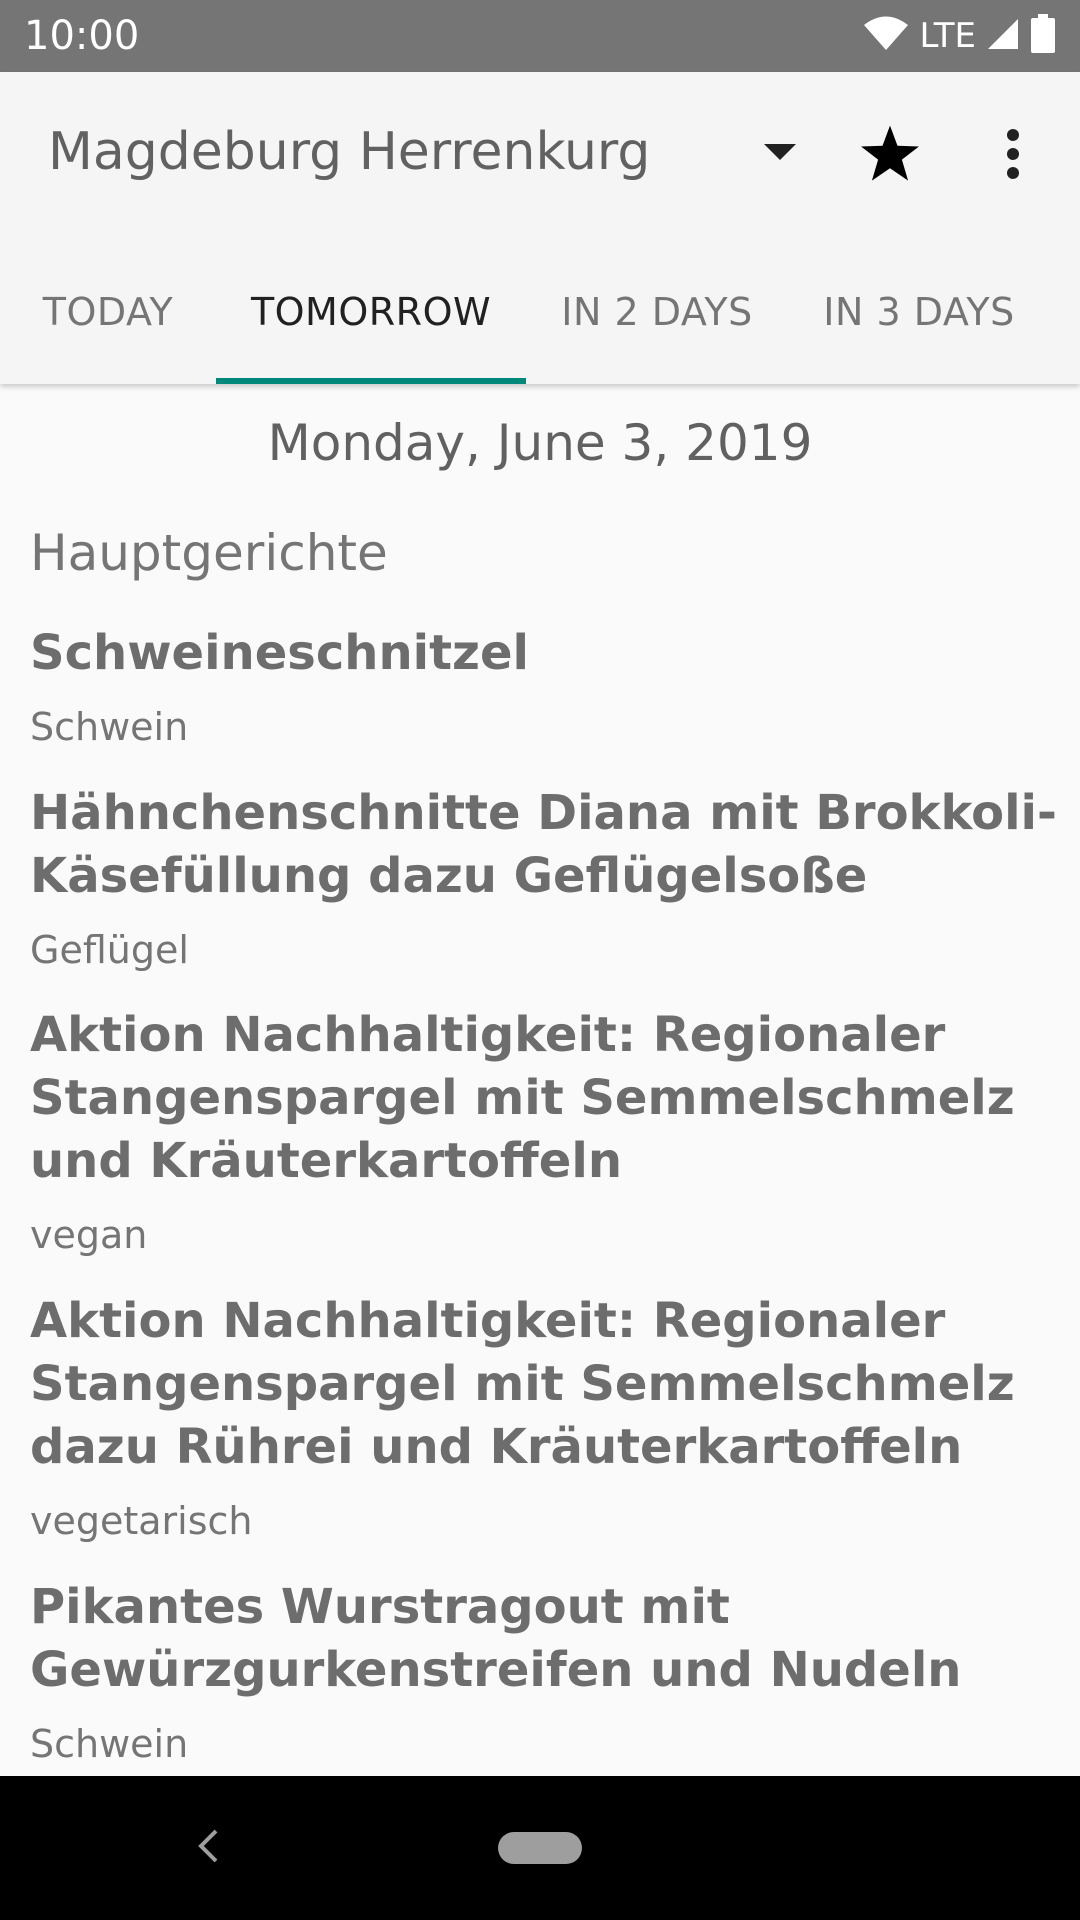 The height and width of the screenshot is (1920, 1080). What do you see at coordinates (540, 443) in the screenshot?
I see `date-header: Monday, June 3, 2019` at bounding box center [540, 443].